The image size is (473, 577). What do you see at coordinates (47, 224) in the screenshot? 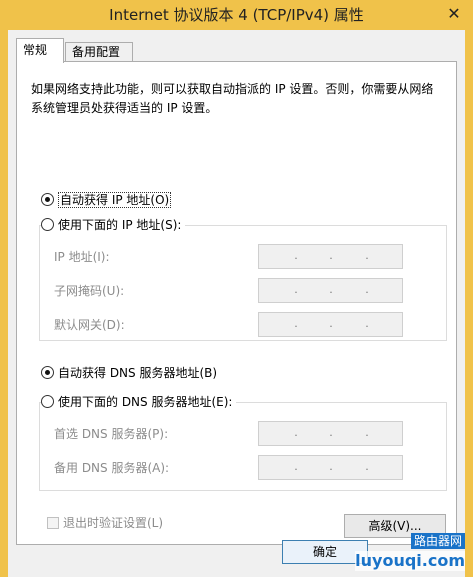
I see `manual-ip-radio-indicator` at bounding box center [47, 224].